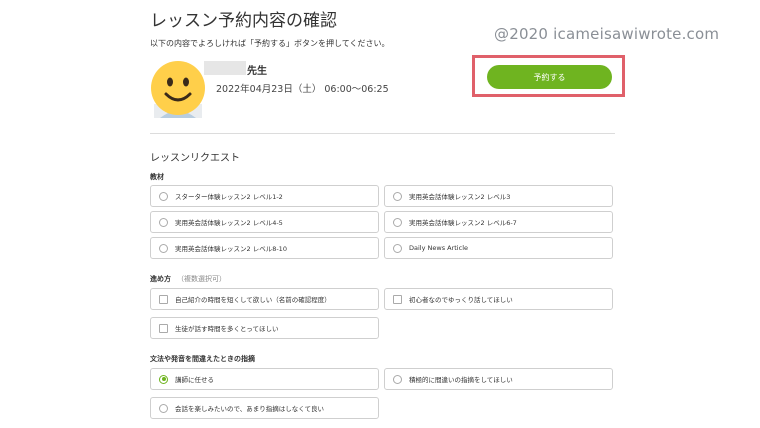  Describe the element at coordinates (438, 248) in the screenshot. I see `option-label: Daily News Article` at that location.